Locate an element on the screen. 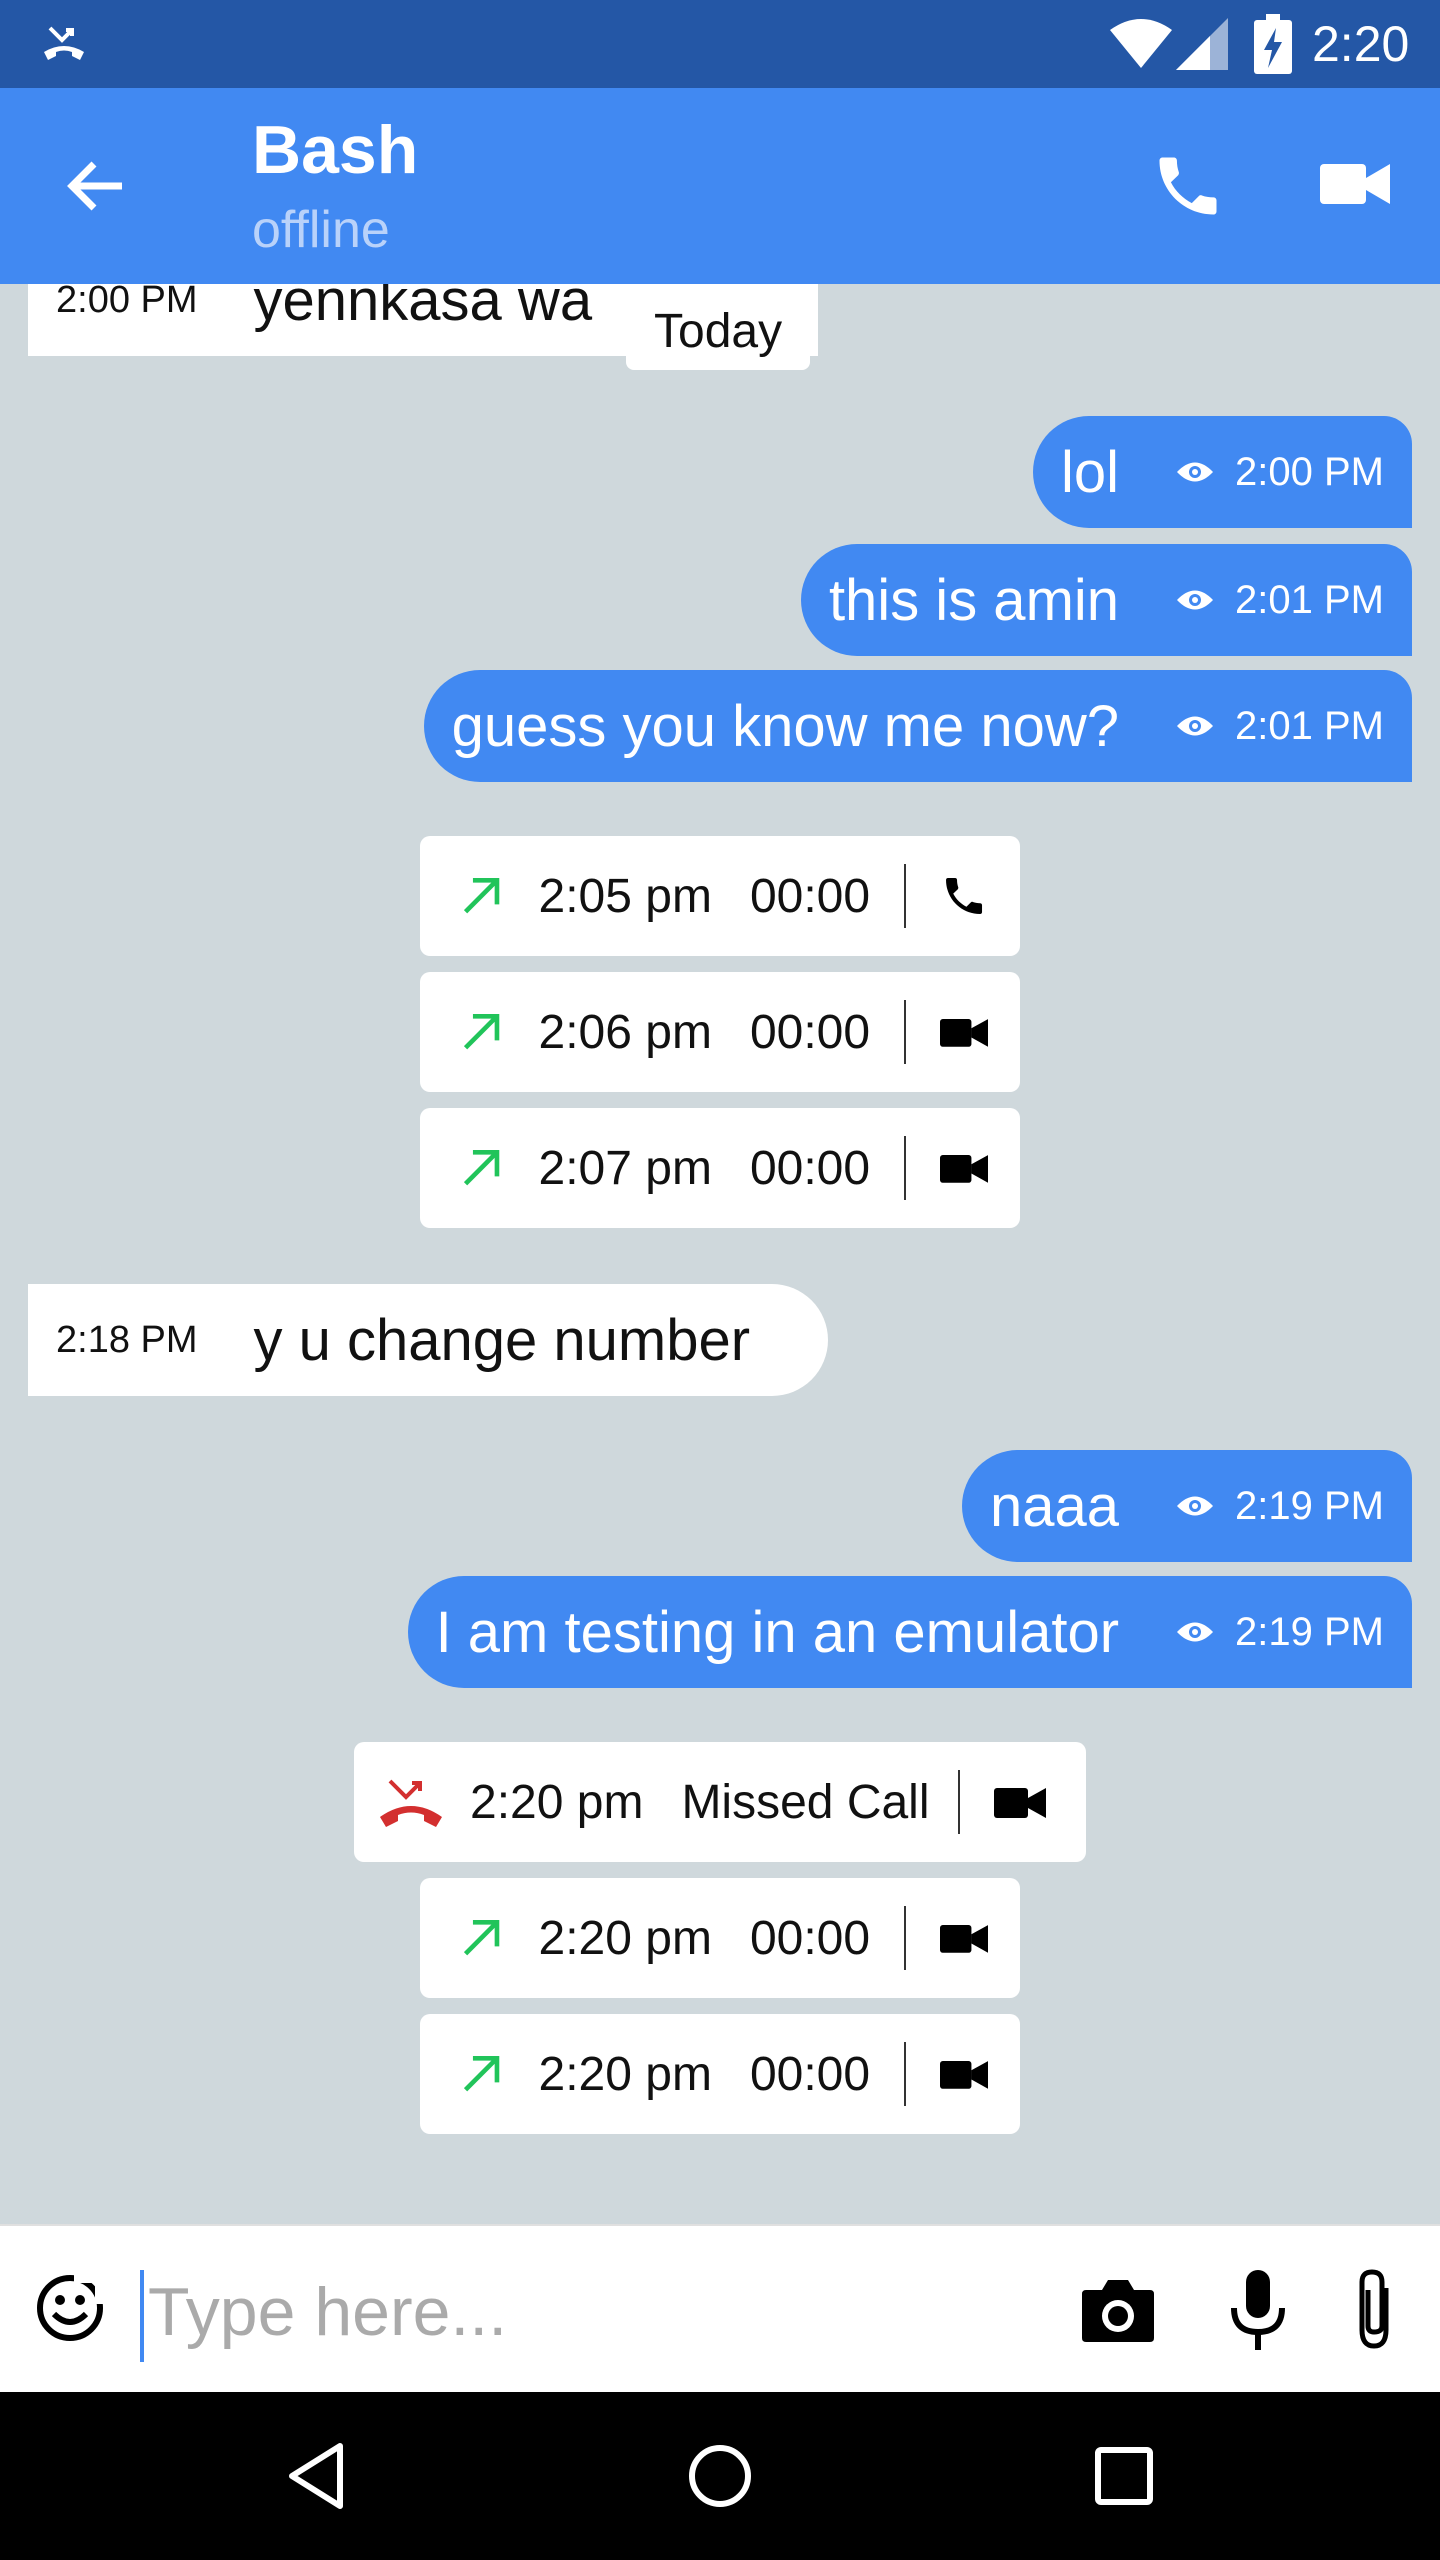 The image size is (1440, 2560). missed-call-notification-icon is located at coordinates (64, 43).